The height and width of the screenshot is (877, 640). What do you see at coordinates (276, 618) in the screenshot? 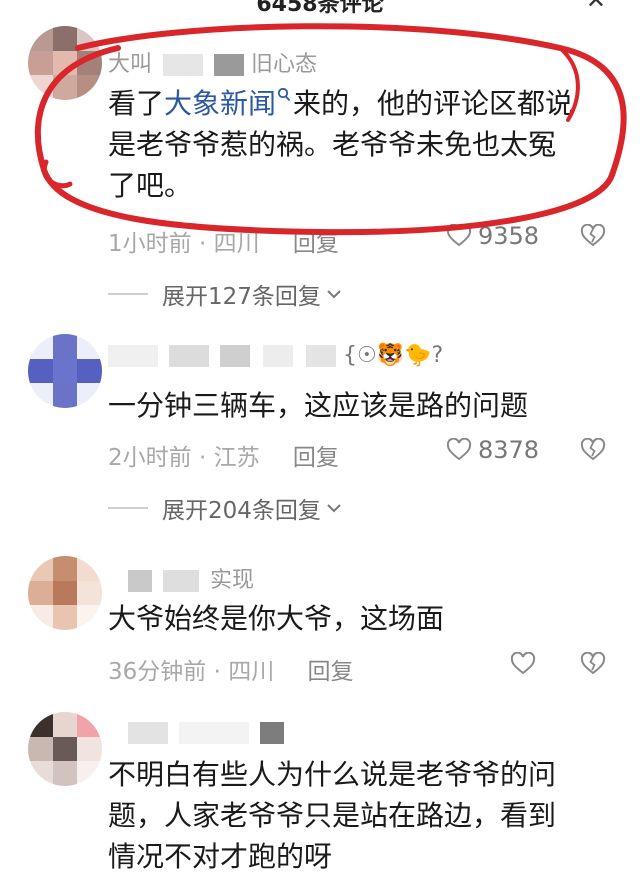
I see `comment-text: 大爷始终是你大爷，这场面` at bounding box center [276, 618].